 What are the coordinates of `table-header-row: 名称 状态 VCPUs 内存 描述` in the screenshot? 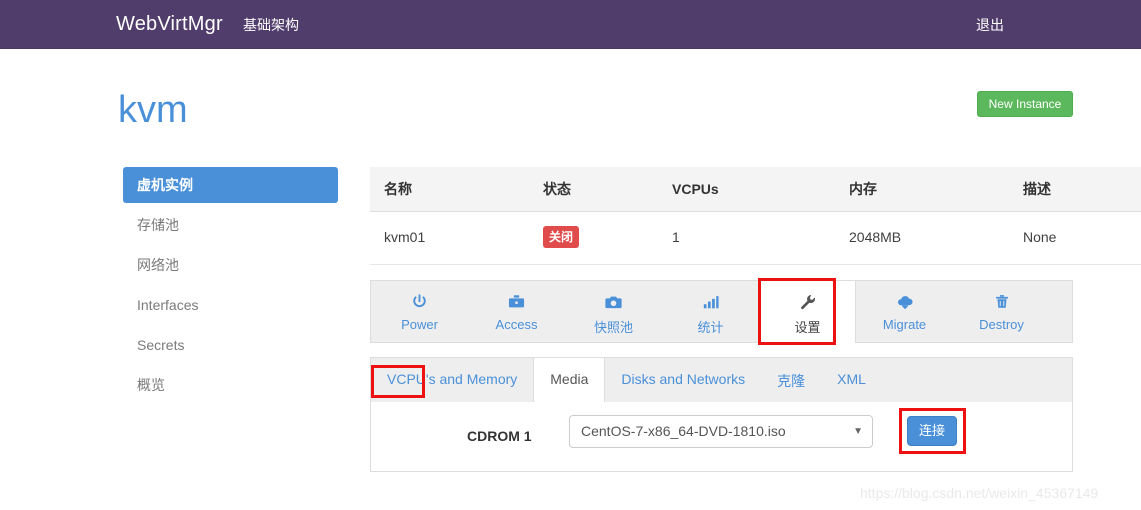 It's located at (755, 189).